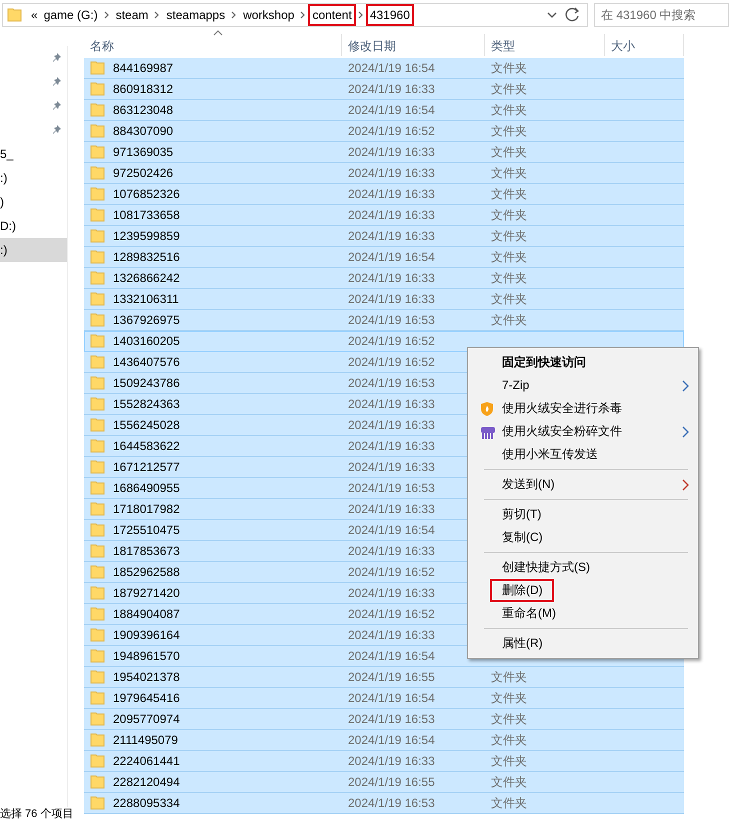 This screenshot has width=732, height=821. Describe the element at coordinates (195, 15) in the screenshot. I see `breadcrumb: steamapps` at that location.